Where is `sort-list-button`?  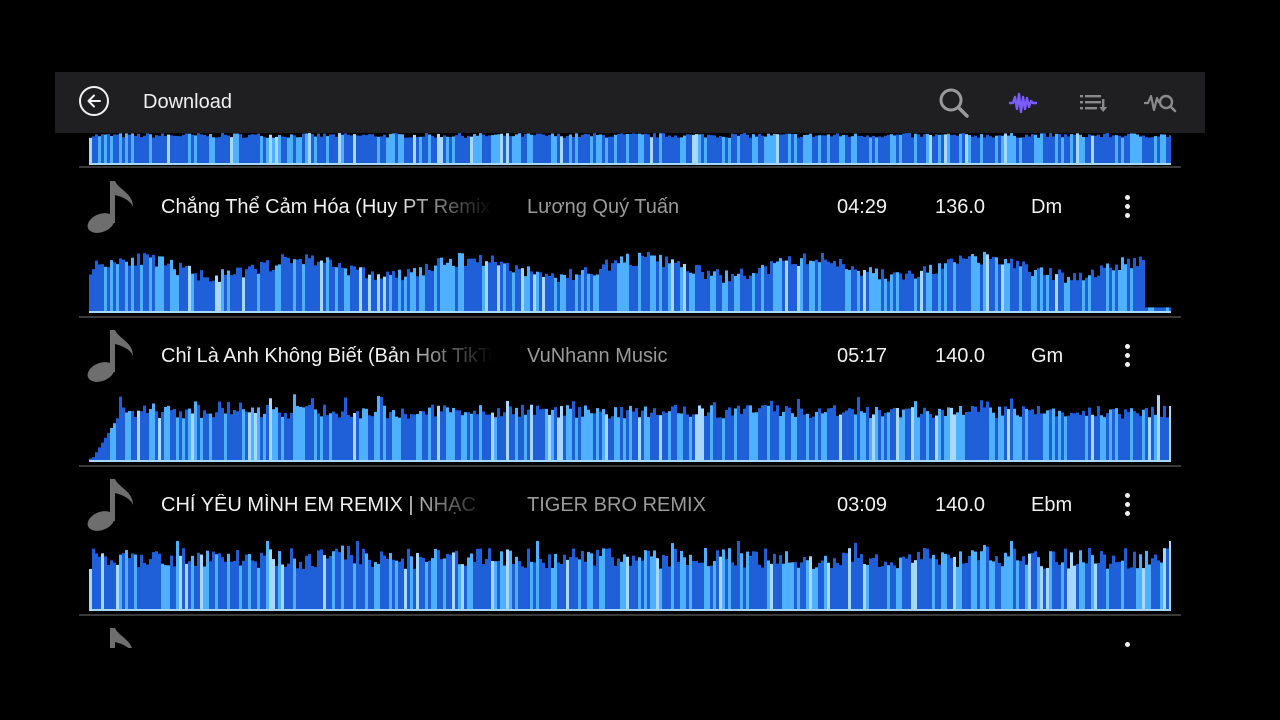 sort-list-button is located at coordinates (1092, 103).